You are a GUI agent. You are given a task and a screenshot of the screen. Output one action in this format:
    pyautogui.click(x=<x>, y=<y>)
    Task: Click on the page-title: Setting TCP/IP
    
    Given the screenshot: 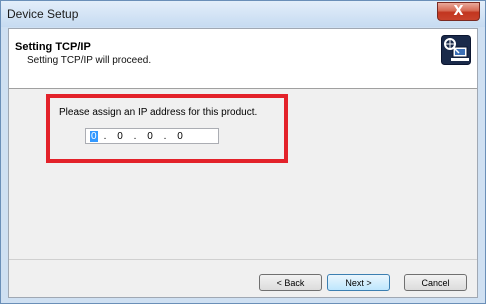 What is the action you would take?
    pyautogui.click(x=53, y=47)
    